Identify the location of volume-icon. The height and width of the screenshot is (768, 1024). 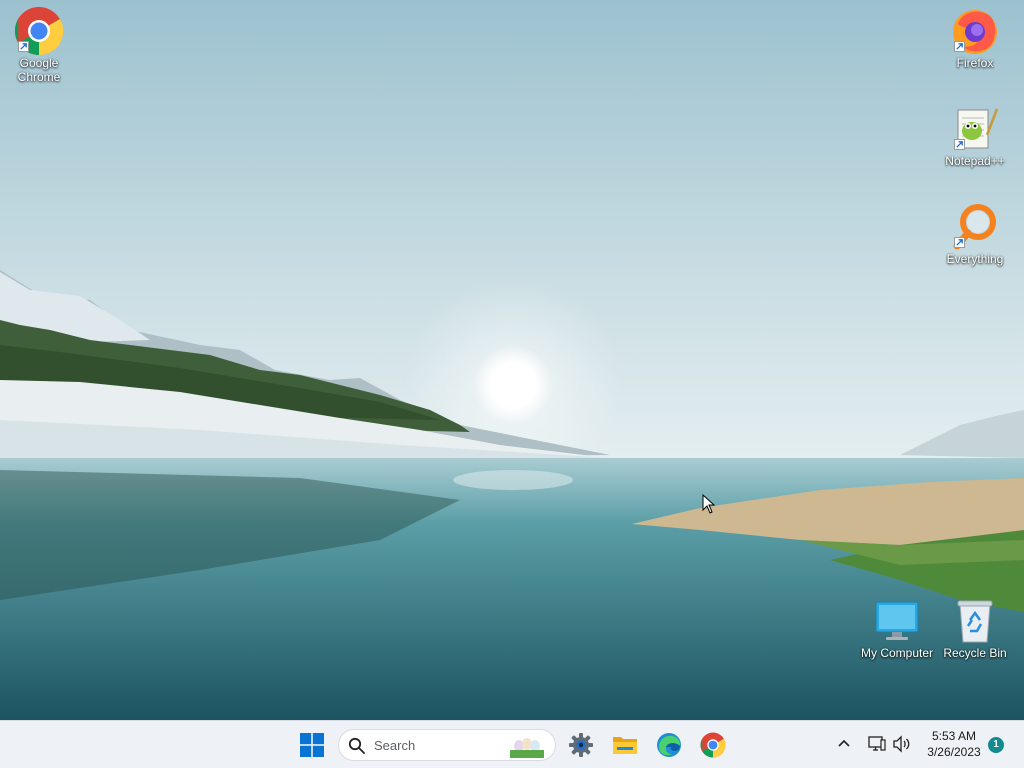
(902, 744).